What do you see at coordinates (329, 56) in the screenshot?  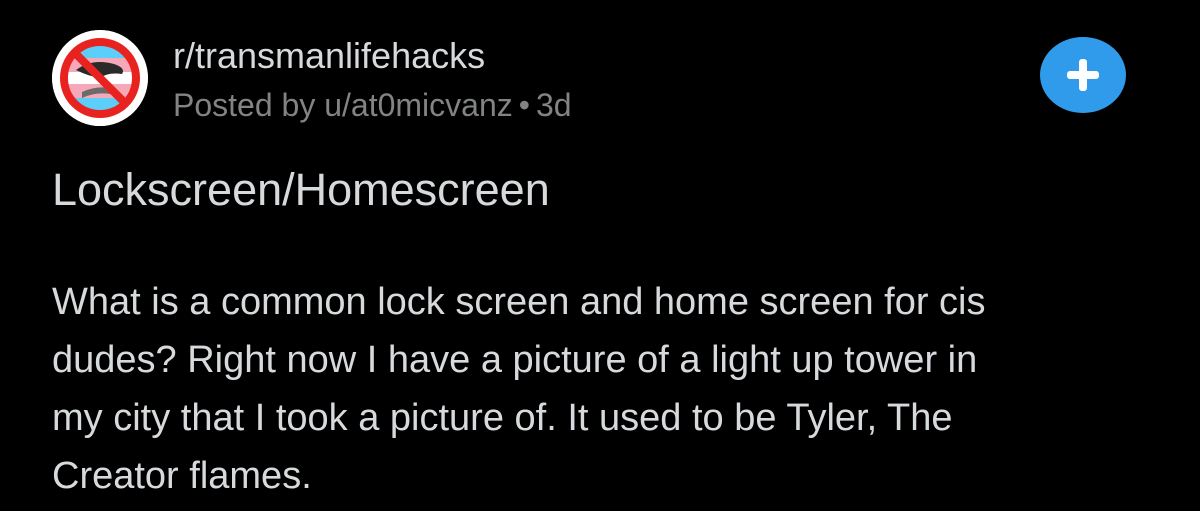 I see `subreddit-name-link: r/transmanlifehacks` at bounding box center [329, 56].